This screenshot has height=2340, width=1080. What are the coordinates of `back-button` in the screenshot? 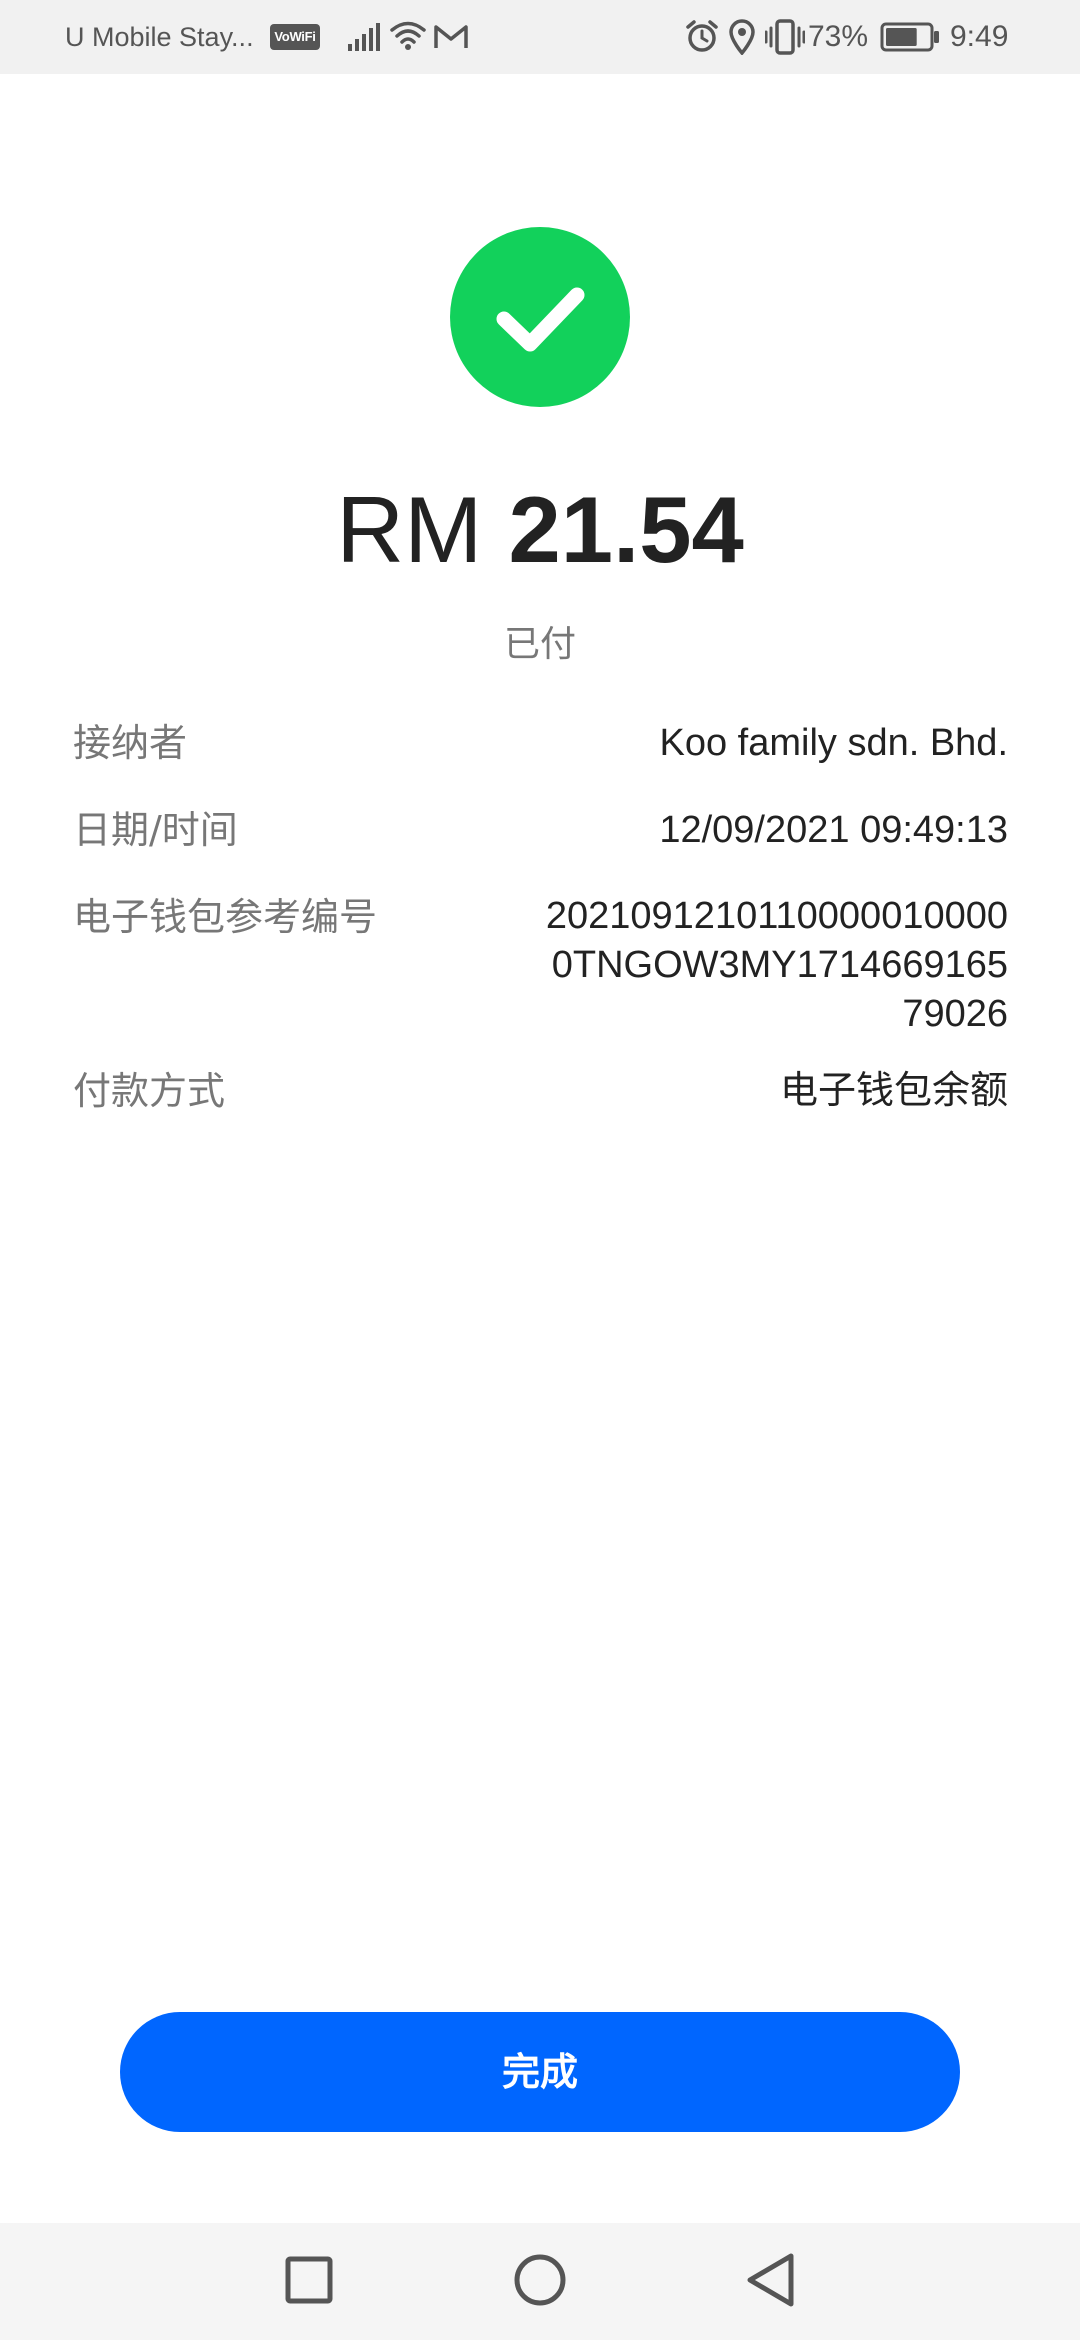 It's located at (770, 2281).